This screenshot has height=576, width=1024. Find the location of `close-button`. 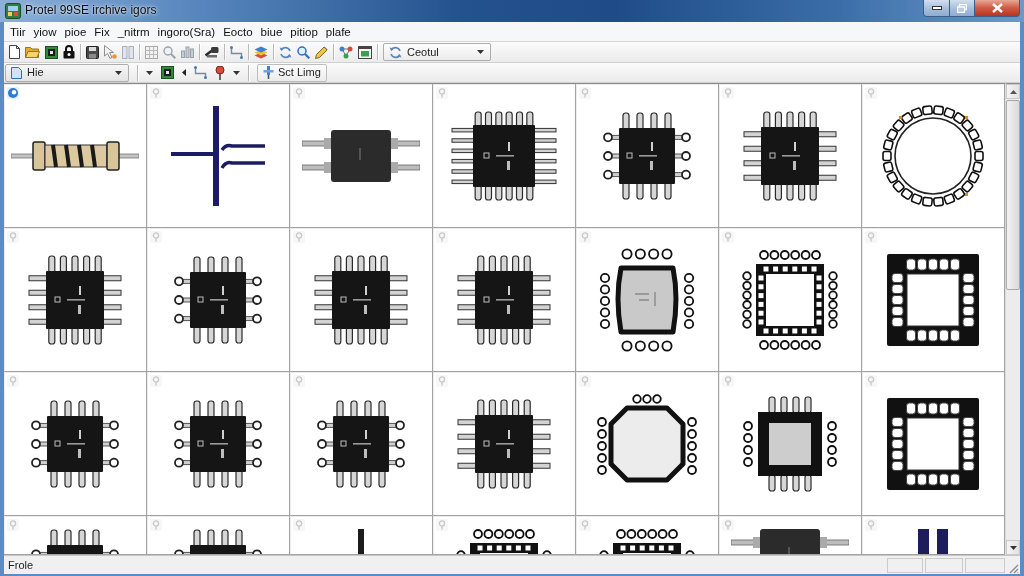

close-button is located at coordinates (997, 8).